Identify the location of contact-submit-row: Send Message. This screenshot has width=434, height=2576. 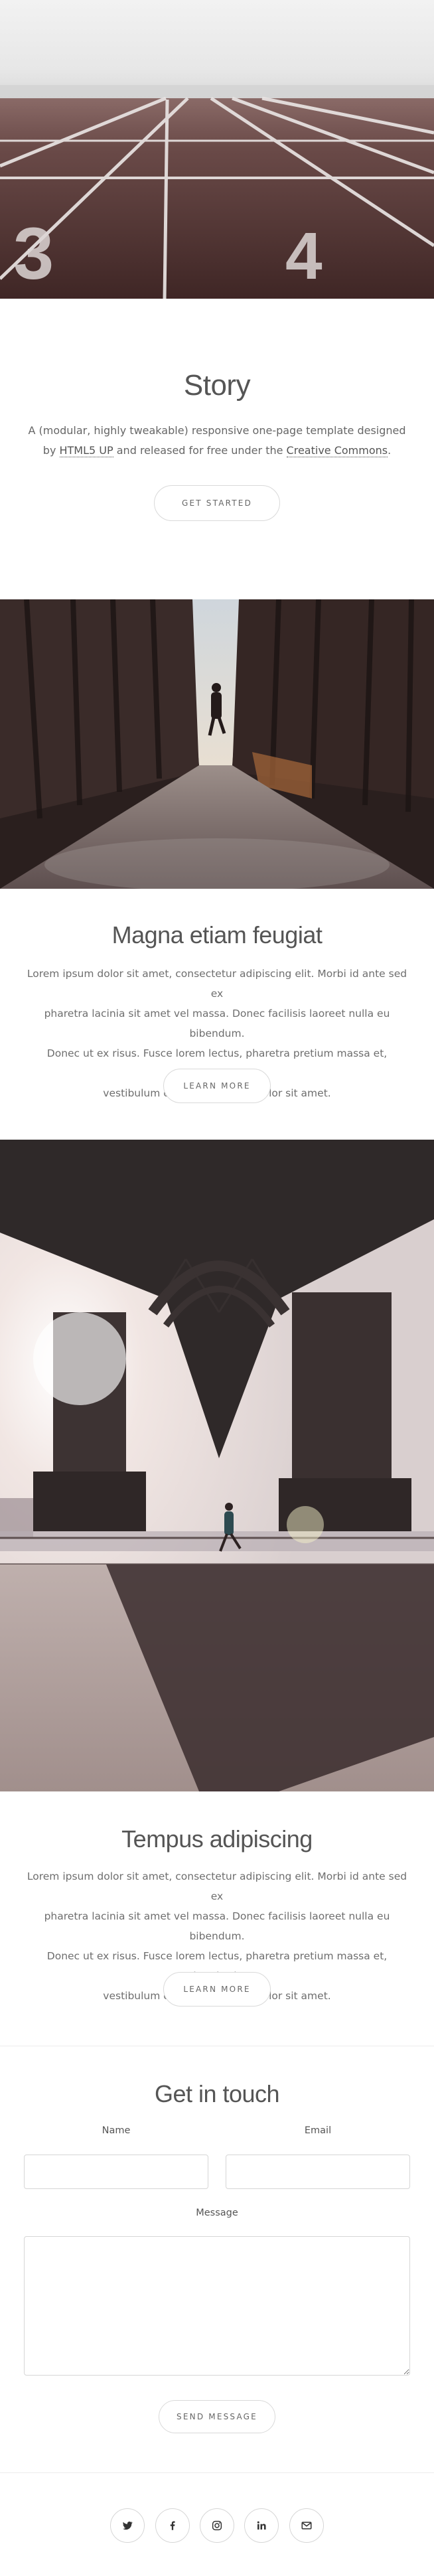
(217, 2417).